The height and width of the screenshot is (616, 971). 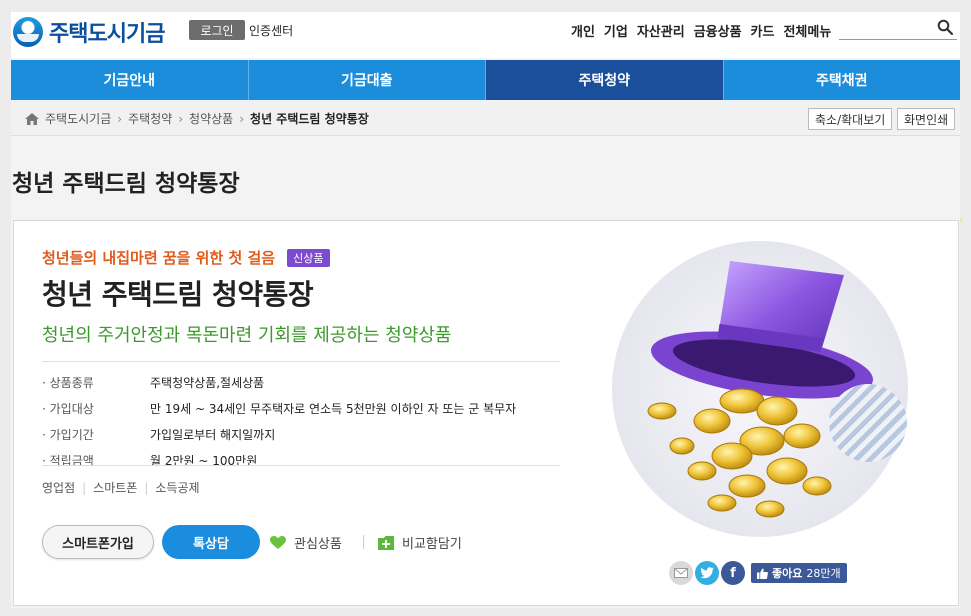 What do you see at coordinates (217, 30) in the screenshot?
I see `login-button: 로그인` at bounding box center [217, 30].